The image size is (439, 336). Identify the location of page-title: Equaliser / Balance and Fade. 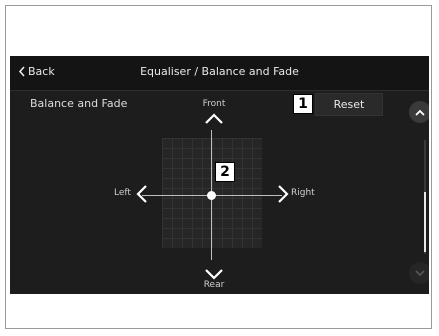
(219, 71).